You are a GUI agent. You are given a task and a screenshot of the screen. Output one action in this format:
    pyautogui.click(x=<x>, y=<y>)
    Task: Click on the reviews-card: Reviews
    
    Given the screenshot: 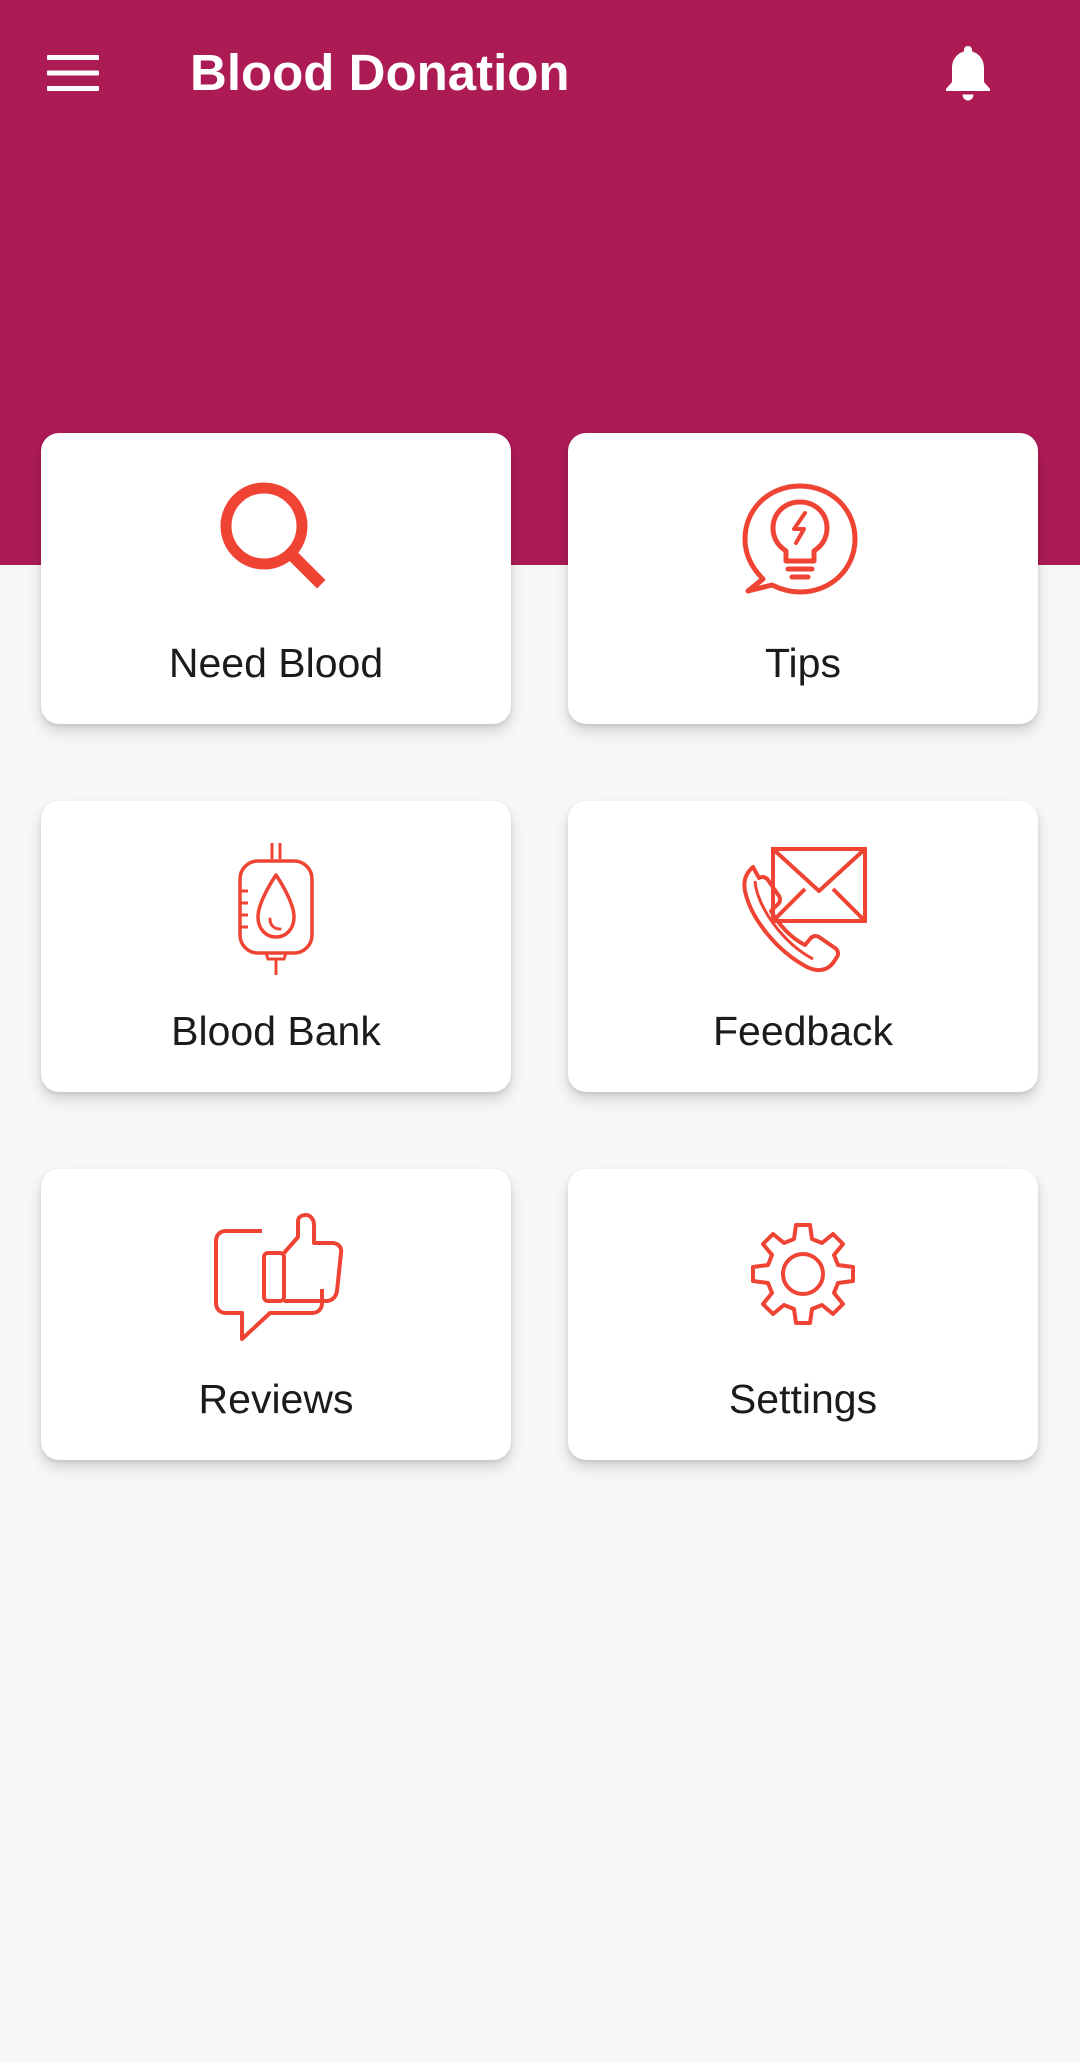 What is the action you would take?
    pyautogui.click(x=276, y=1314)
    